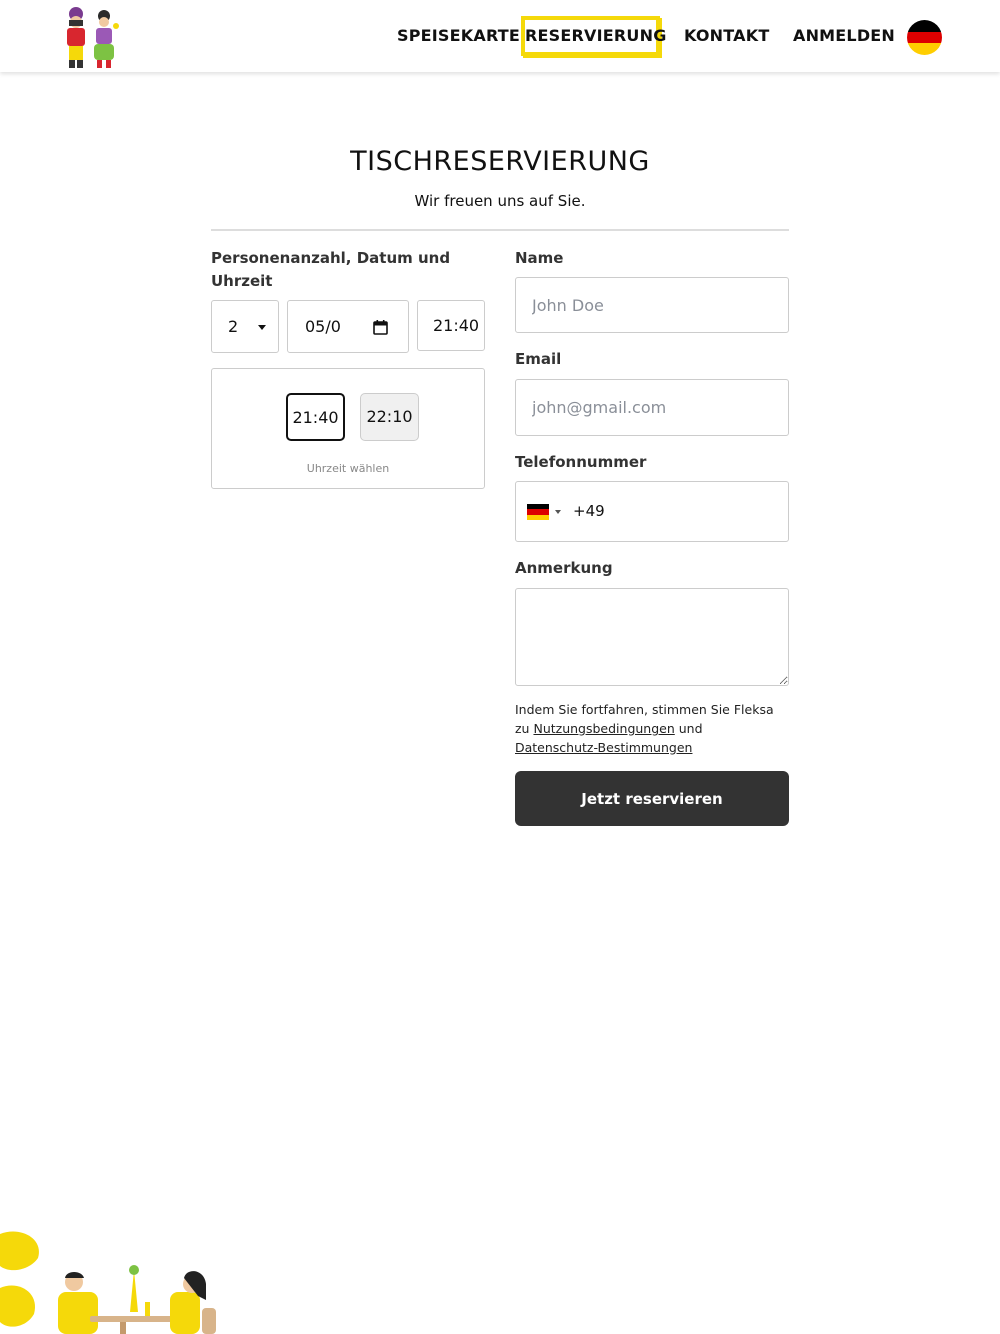  Describe the element at coordinates (500, 230) in the screenshot. I see `divider` at that location.